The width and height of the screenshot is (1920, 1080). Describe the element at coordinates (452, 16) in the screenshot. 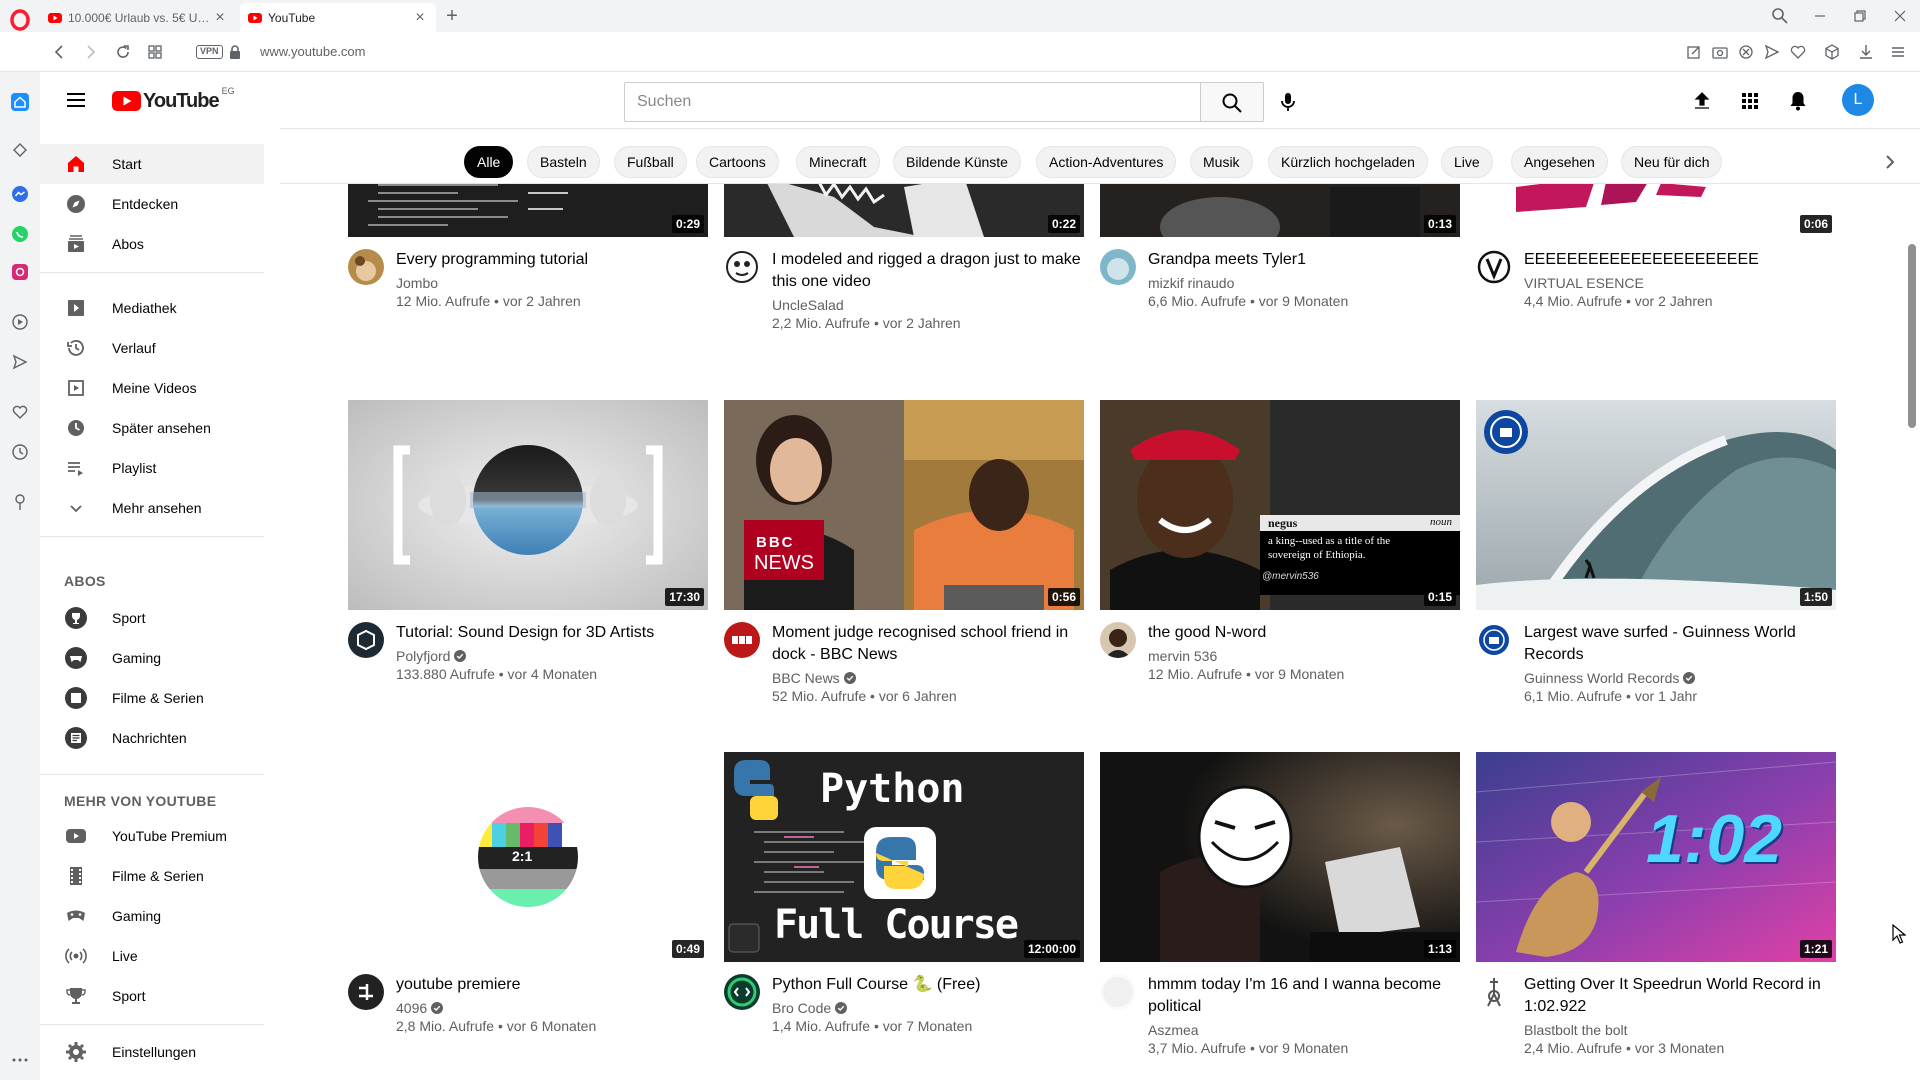

I see `new-tab-button: +` at that location.